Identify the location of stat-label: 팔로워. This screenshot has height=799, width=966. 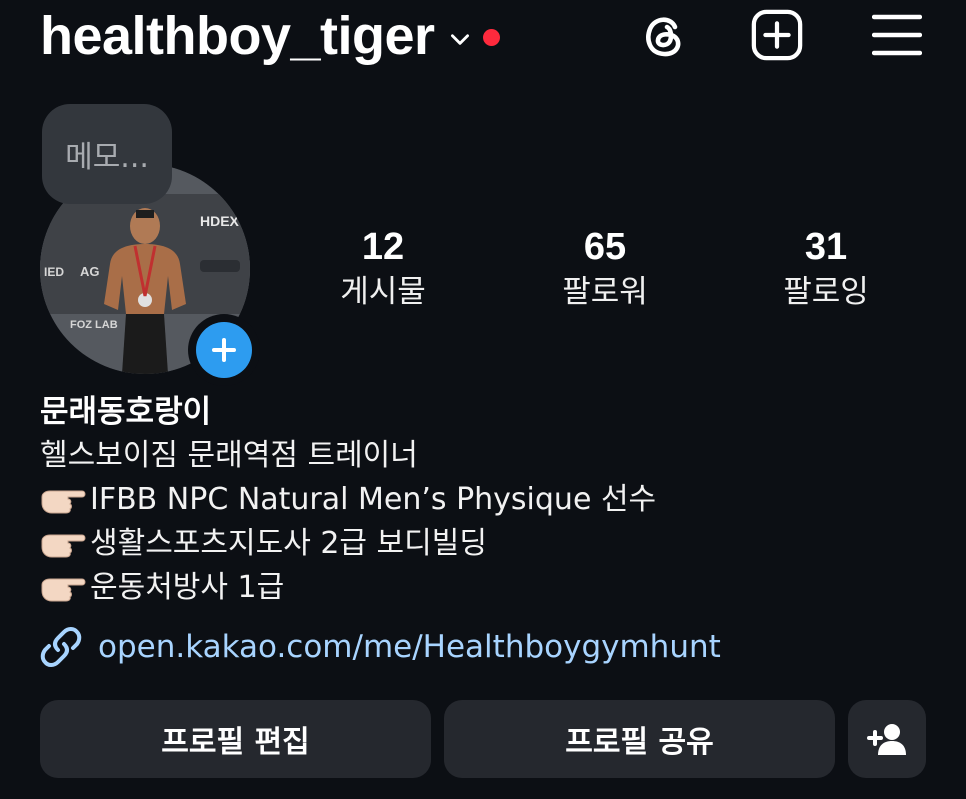
(605, 292).